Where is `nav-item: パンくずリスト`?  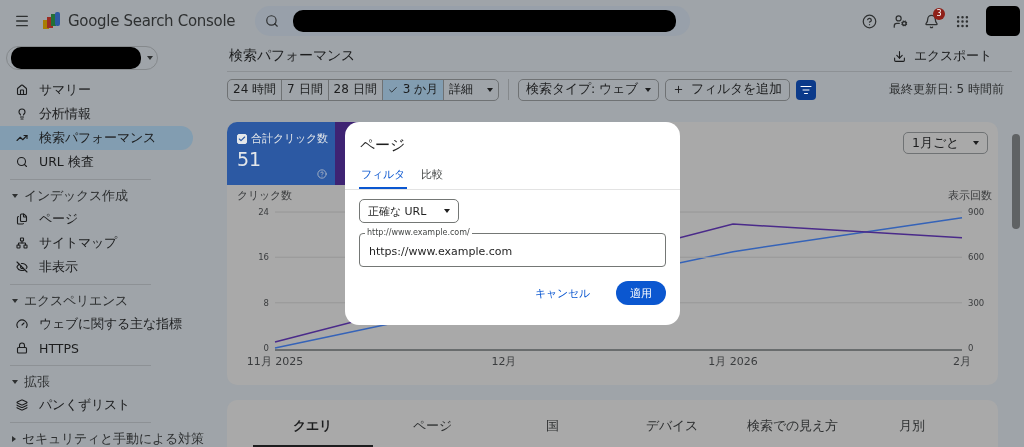 nav-item: パンくずリスト is located at coordinates (96, 405).